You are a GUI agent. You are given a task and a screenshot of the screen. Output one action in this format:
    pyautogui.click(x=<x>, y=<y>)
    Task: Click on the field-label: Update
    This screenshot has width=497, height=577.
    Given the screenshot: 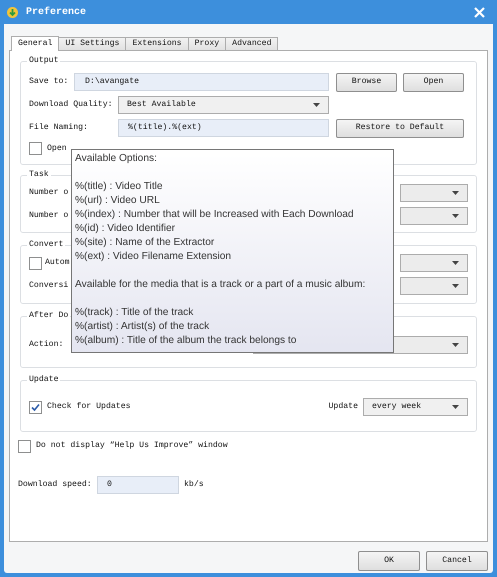 What is the action you would take?
    pyautogui.click(x=343, y=407)
    